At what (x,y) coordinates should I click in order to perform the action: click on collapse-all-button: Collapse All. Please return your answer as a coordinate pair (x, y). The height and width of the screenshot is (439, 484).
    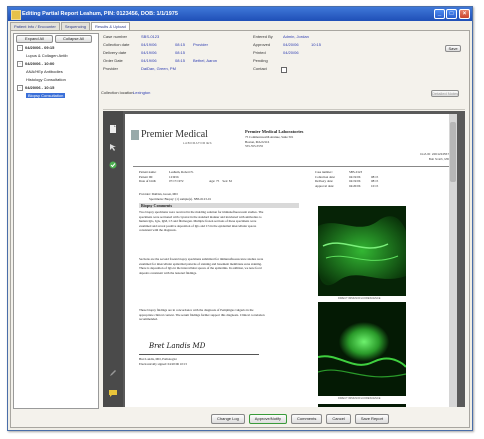
    Looking at the image, I should click on (73, 39).